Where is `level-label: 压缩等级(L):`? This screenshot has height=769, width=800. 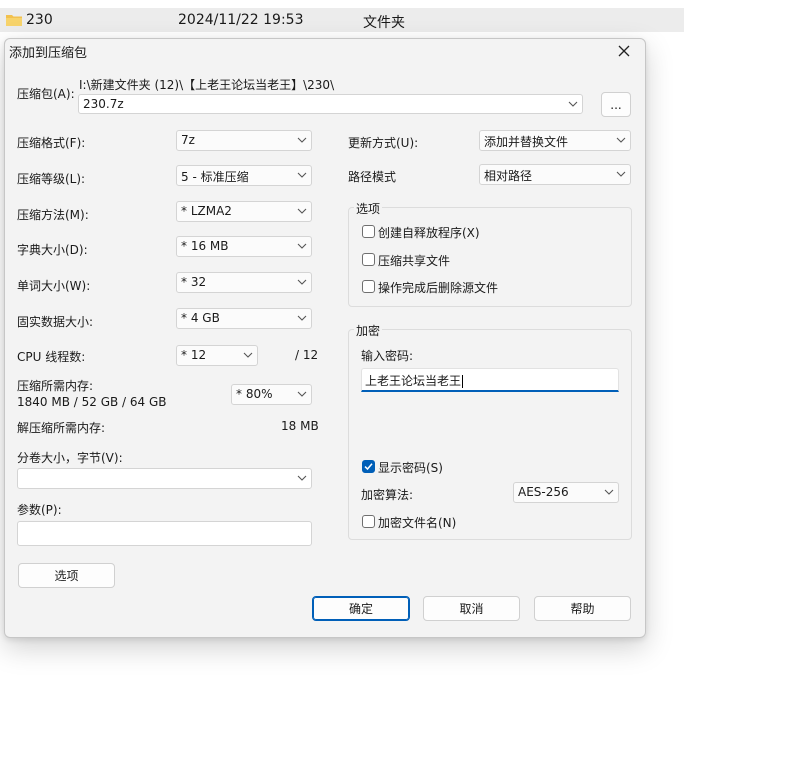
level-label: 压缩等级(L): is located at coordinates (51, 179).